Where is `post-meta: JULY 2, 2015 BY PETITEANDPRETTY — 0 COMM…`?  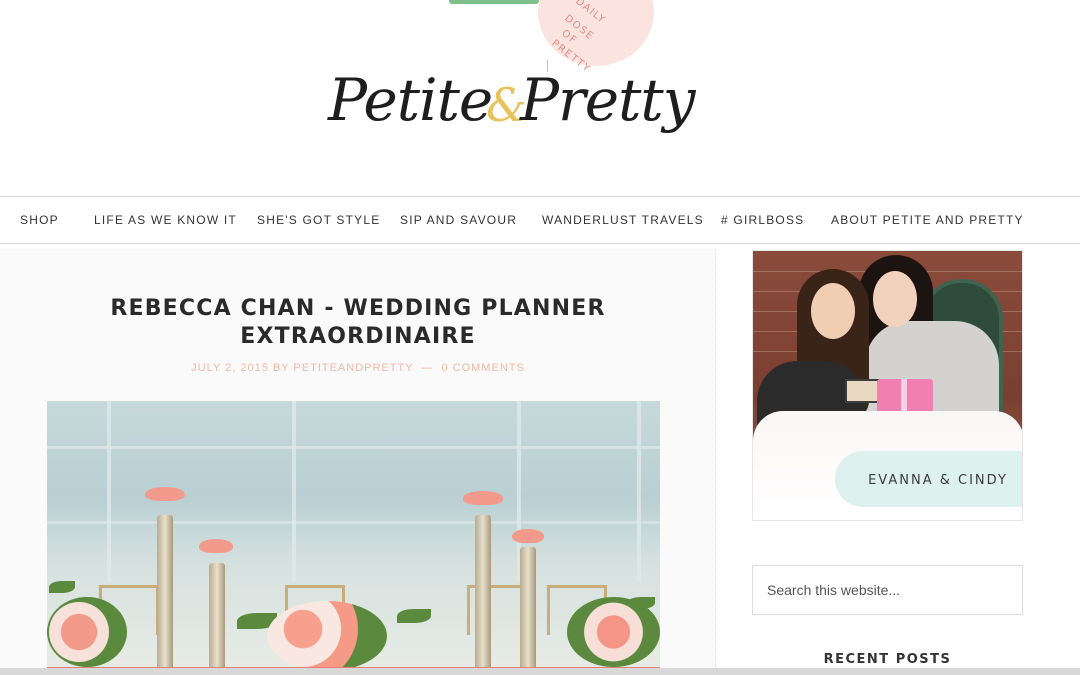 post-meta: JULY 2, 2015 BY PETITEANDPRETTY — 0 COMM… is located at coordinates (358, 368).